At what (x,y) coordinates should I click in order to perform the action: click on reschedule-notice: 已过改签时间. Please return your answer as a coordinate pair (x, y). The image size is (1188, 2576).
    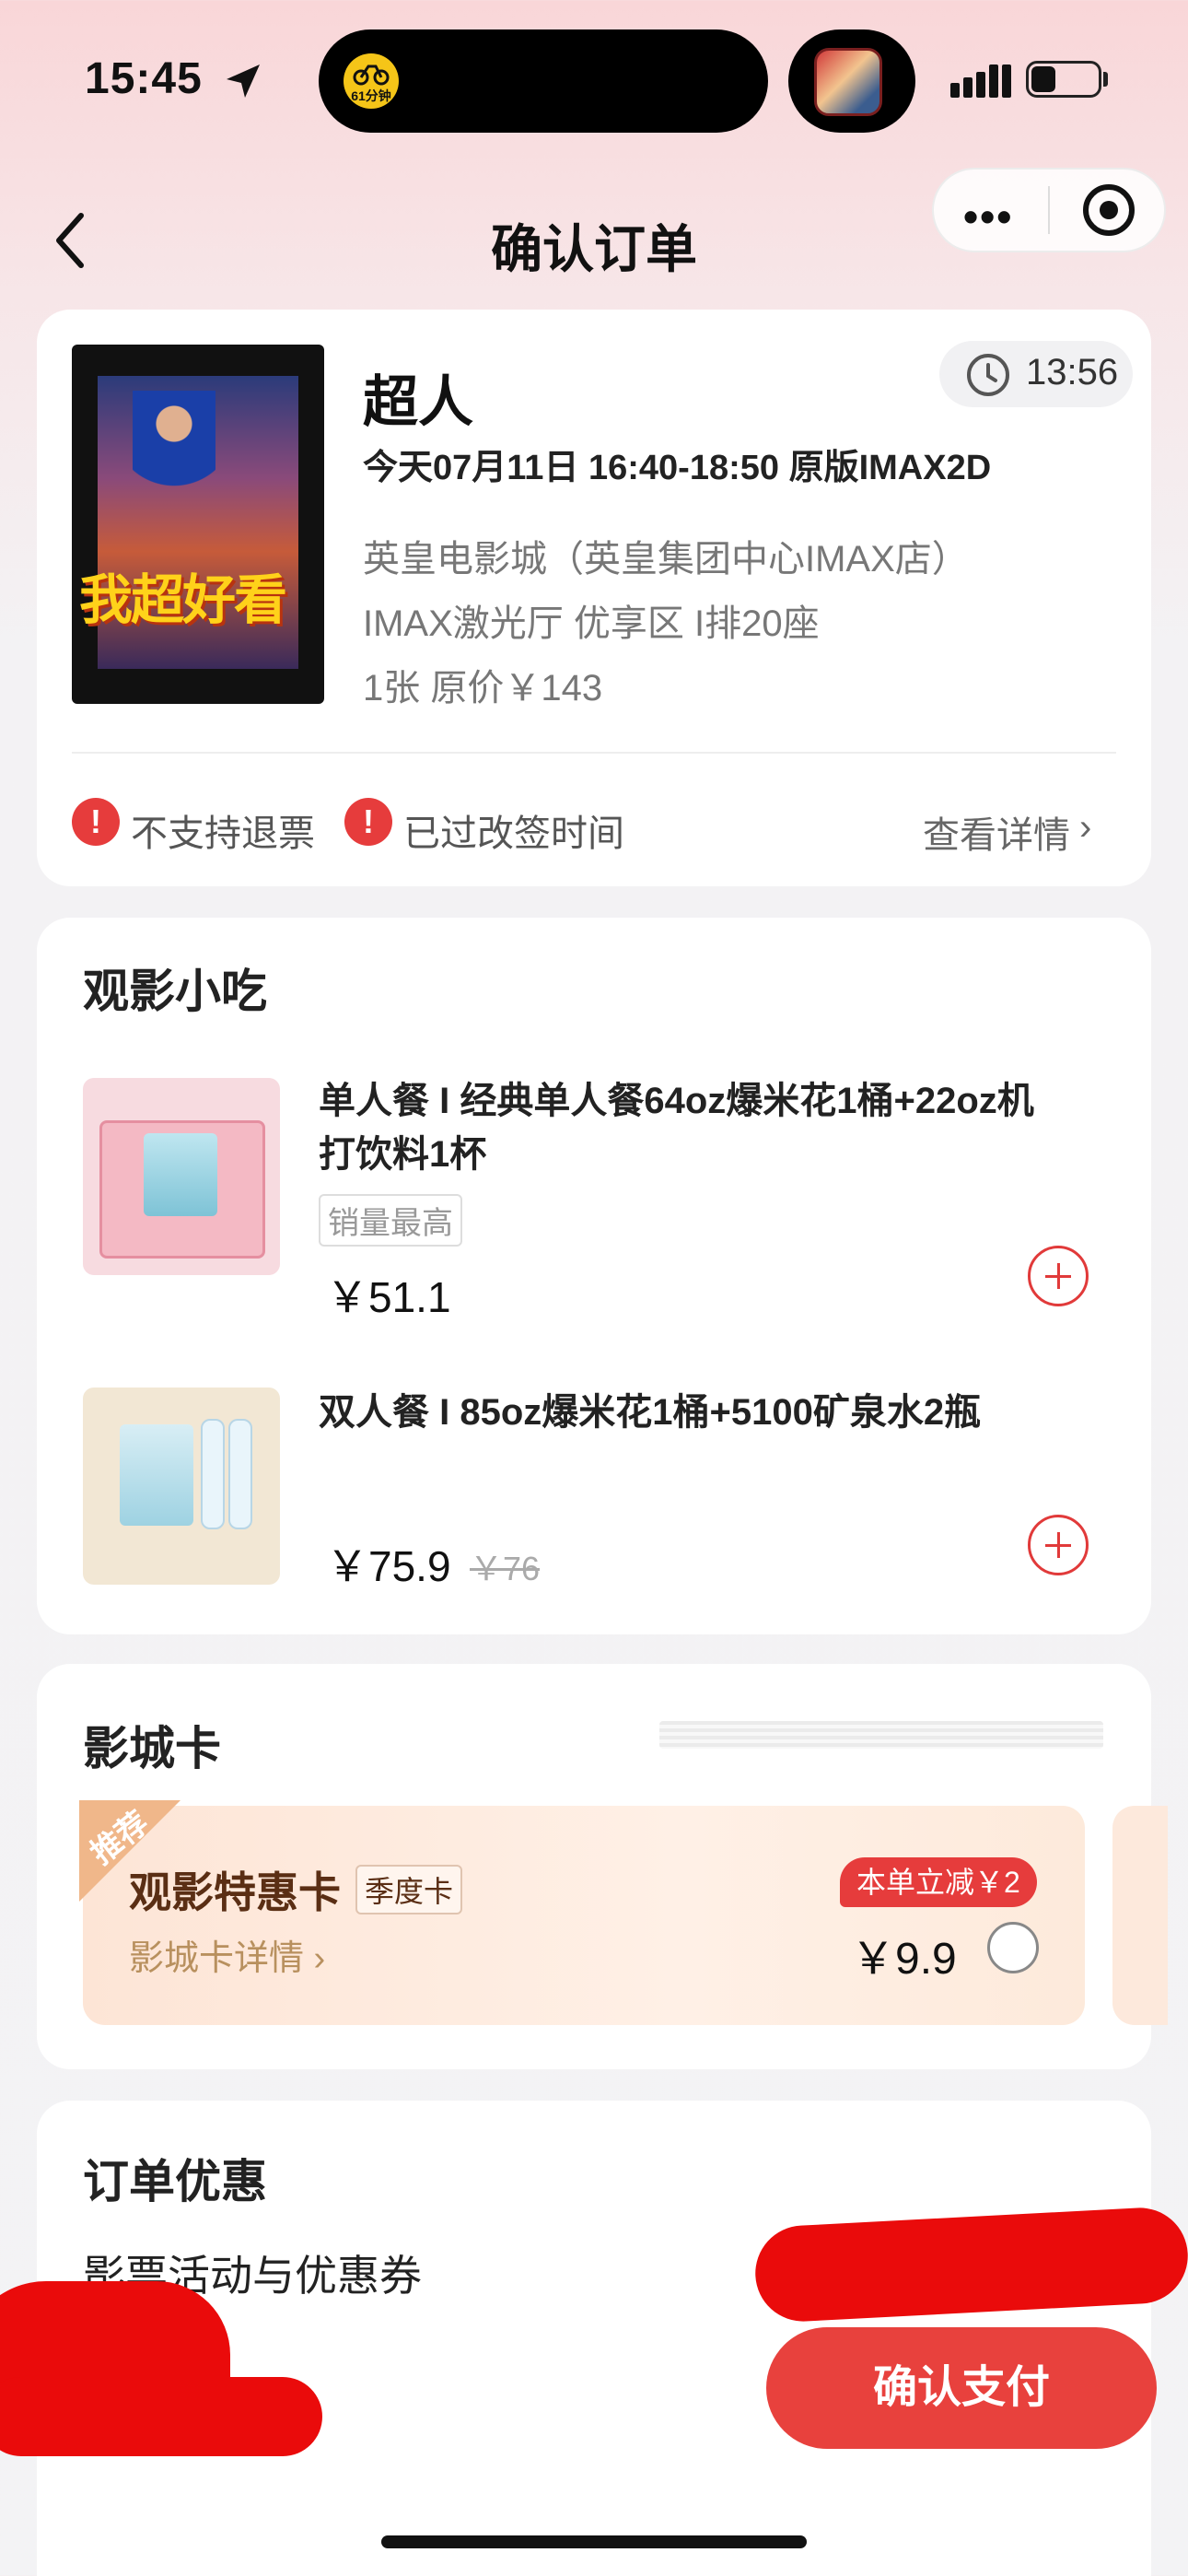
    Looking at the image, I should click on (513, 834).